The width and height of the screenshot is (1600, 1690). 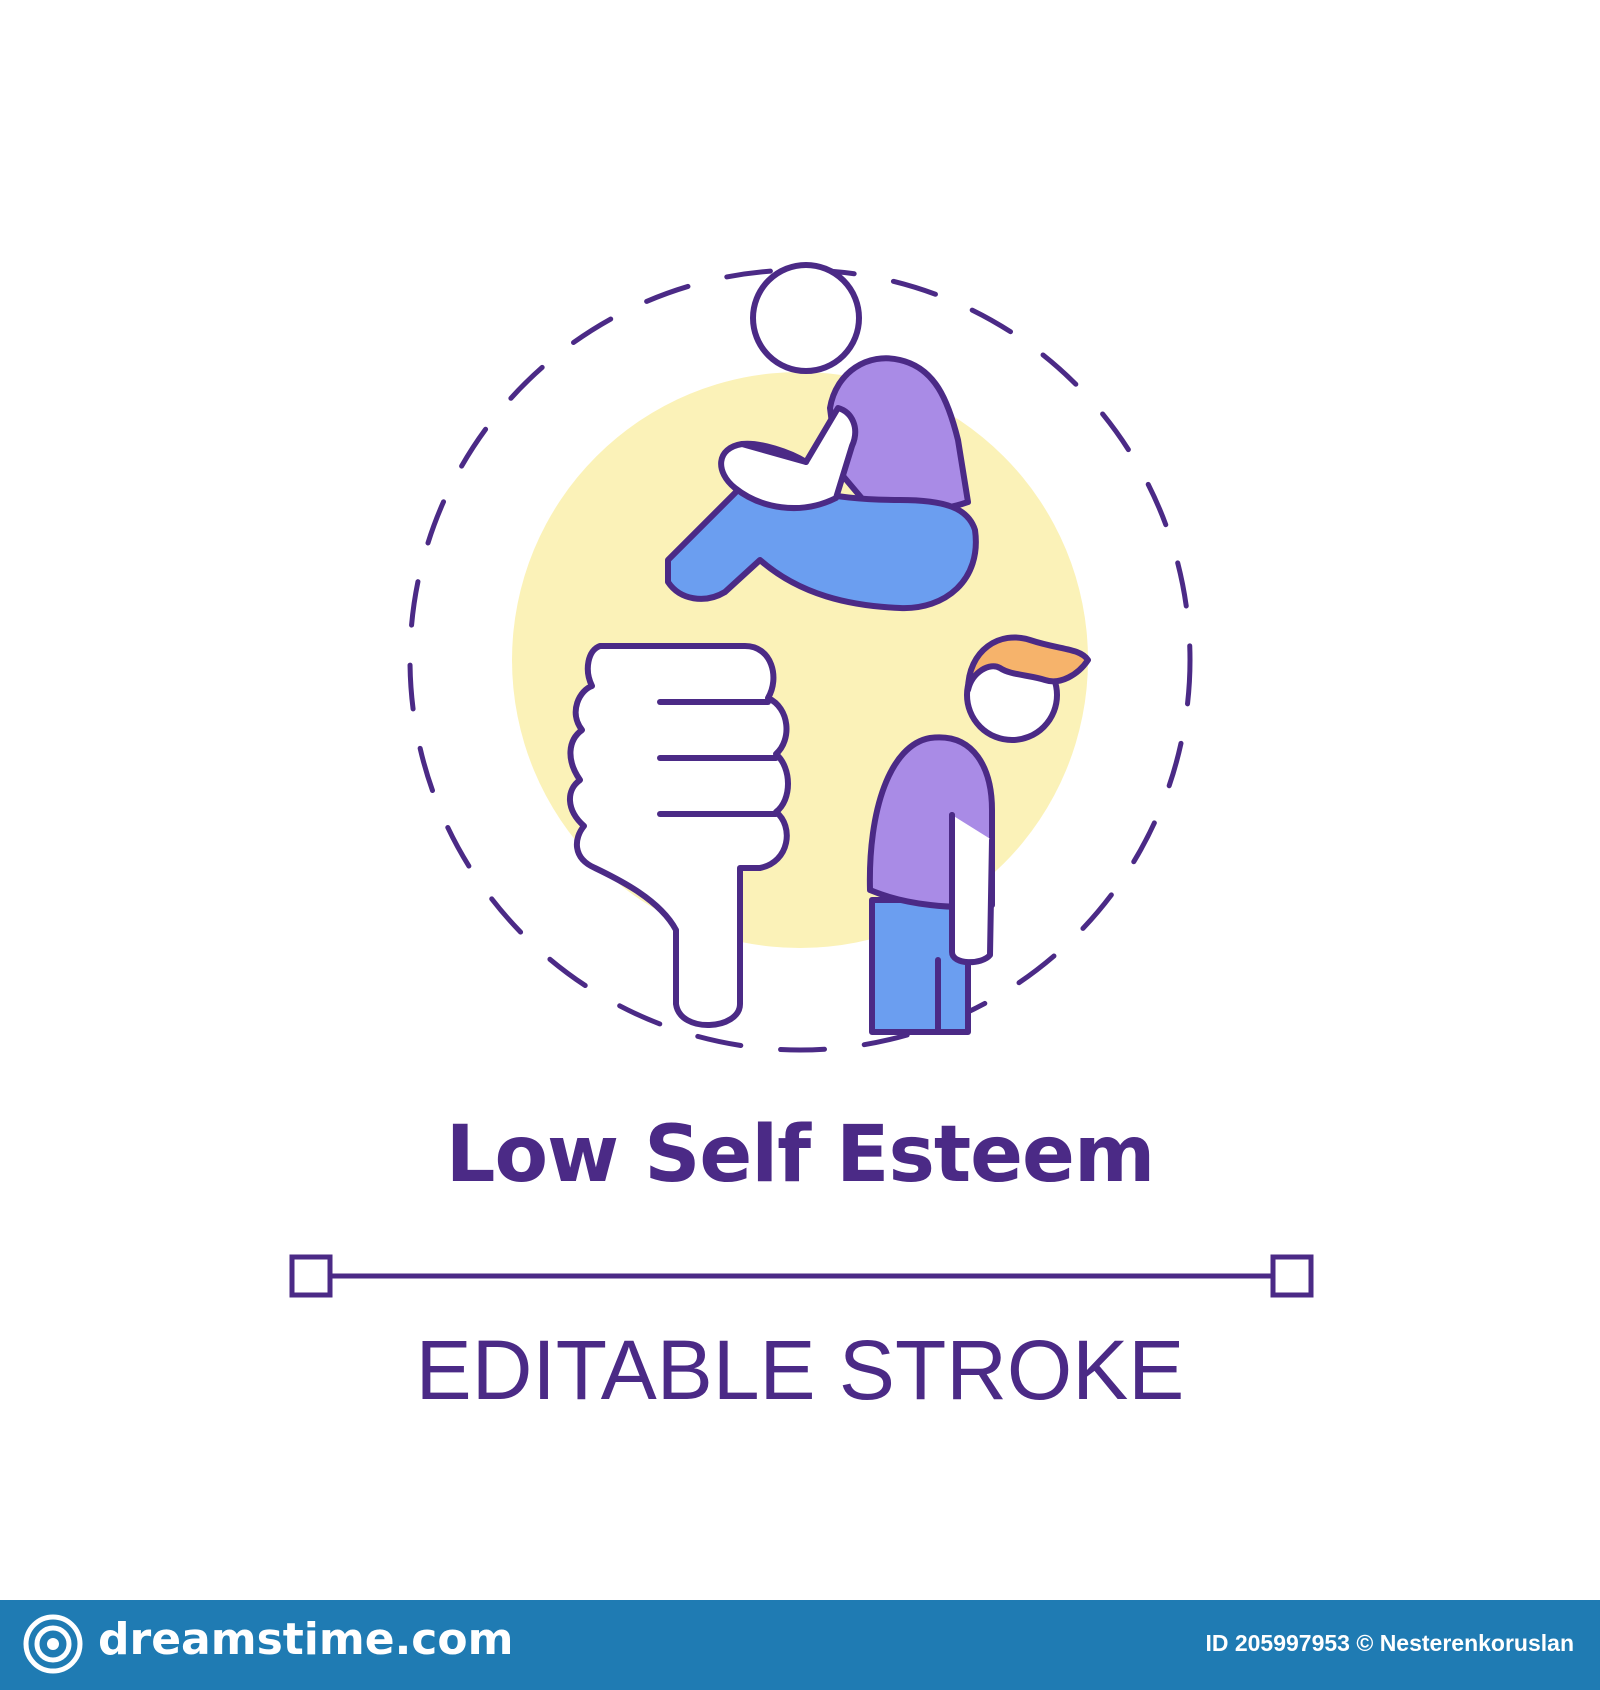 What do you see at coordinates (311, 1276) in the screenshot?
I see `divider-left-handle` at bounding box center [311, 1276].